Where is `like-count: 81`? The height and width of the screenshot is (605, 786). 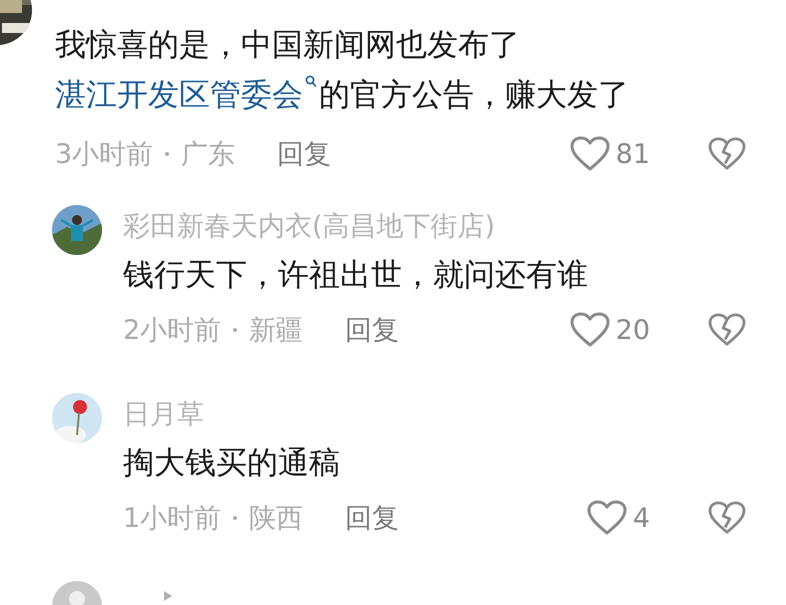 like-count: 81 is located at coordinates (633, 154).